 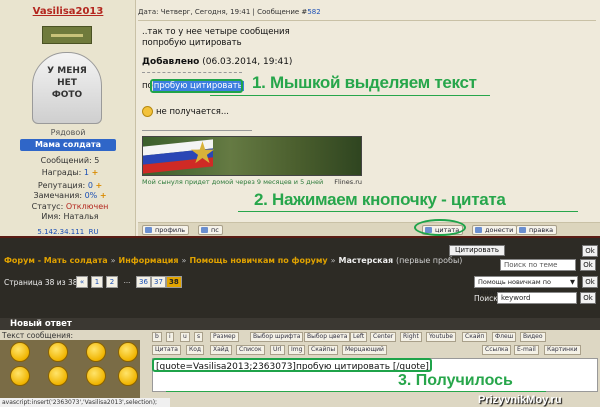 I want to click on flash-button: Флеш, so click(x=504, y=337).